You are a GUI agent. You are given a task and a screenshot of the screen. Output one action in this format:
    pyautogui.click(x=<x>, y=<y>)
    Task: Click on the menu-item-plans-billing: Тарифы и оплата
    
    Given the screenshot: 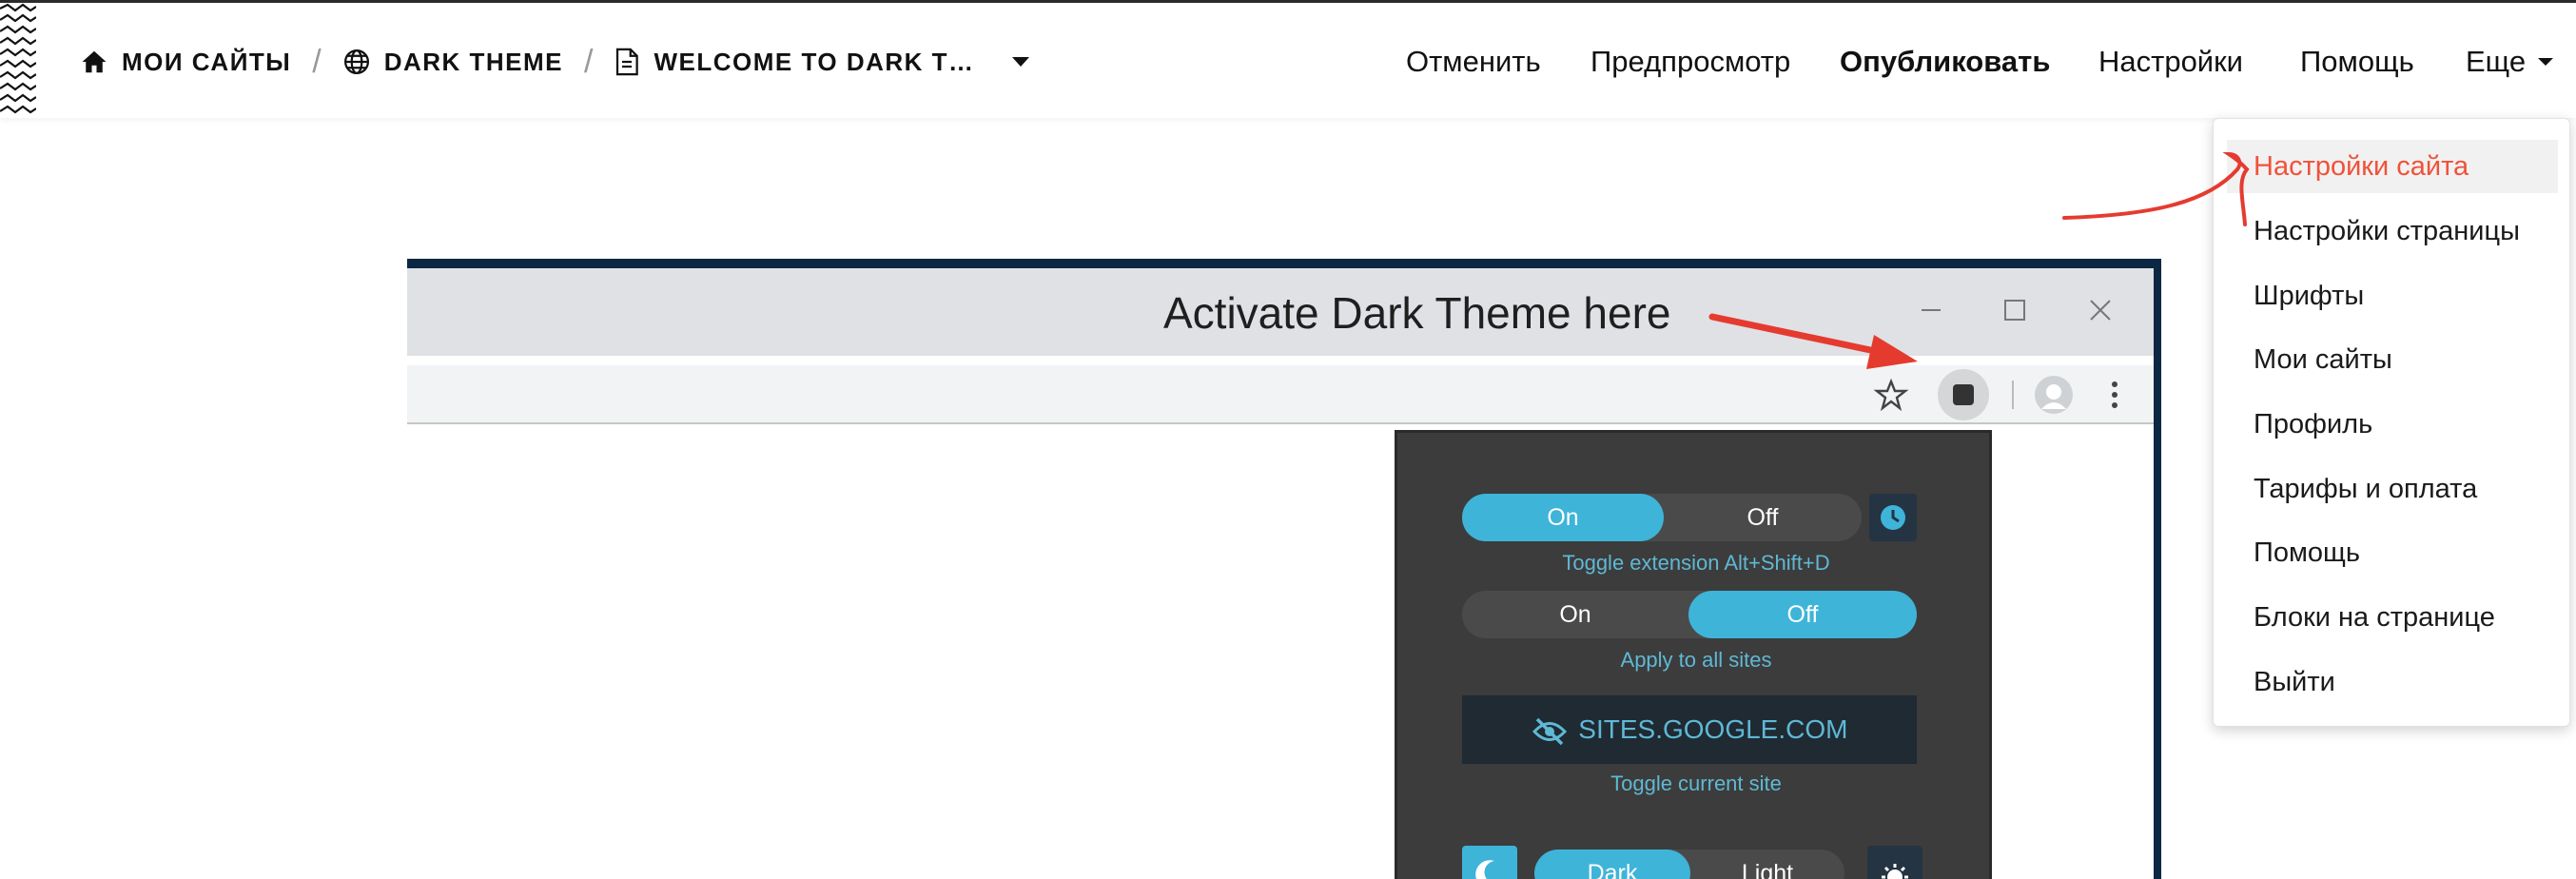 What is the action you would take?
    pyautogui.click(x=2392, y=489)
    